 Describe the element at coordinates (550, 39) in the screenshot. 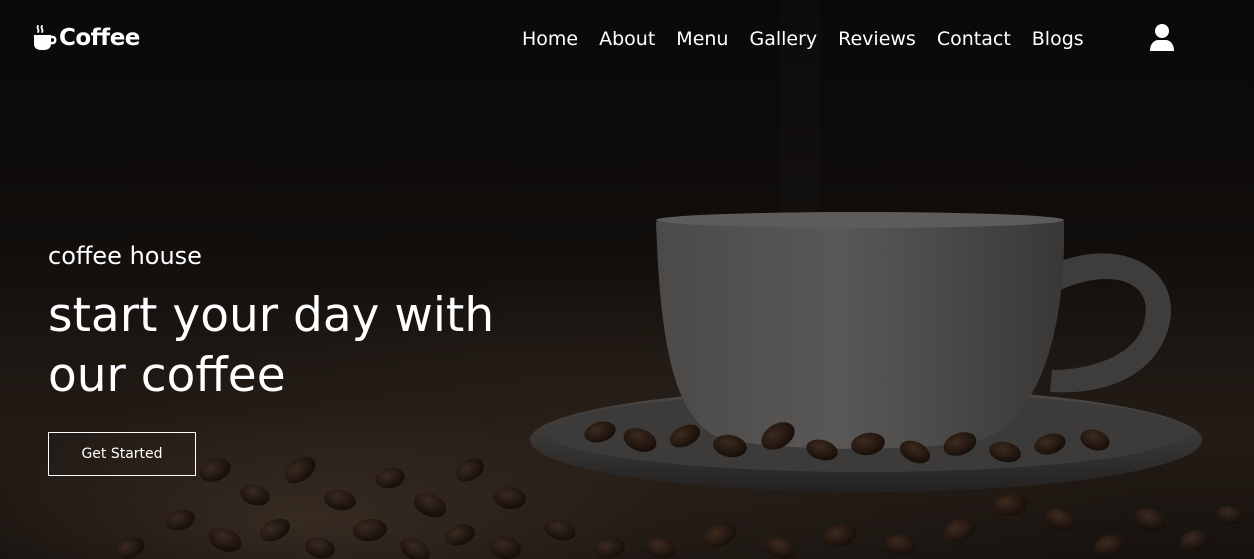

I see `nav-link-home: Home` at that location.